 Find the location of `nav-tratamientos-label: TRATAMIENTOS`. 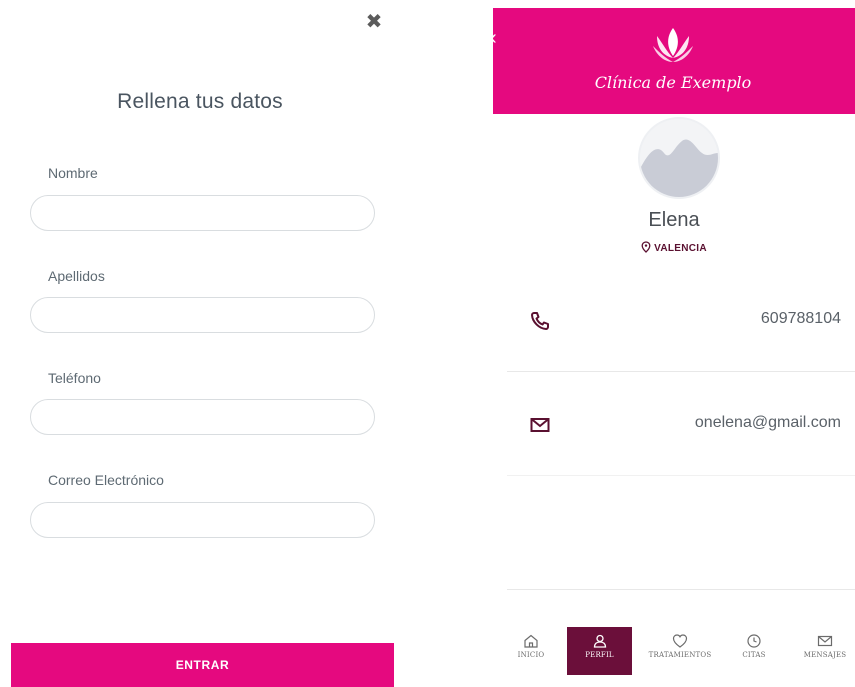

nav-tratamientos-label: TRATAMIENTOS is located at coordinates (680, 655).